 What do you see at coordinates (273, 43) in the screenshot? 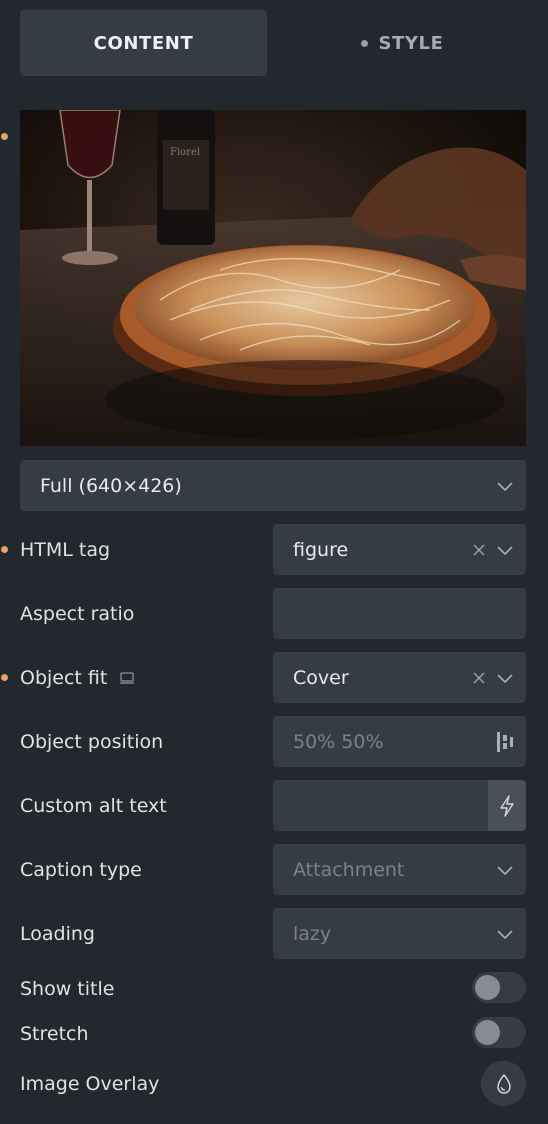
I see `panel-tabs: CONTENT STYLE` at bounding box center [273, 43].